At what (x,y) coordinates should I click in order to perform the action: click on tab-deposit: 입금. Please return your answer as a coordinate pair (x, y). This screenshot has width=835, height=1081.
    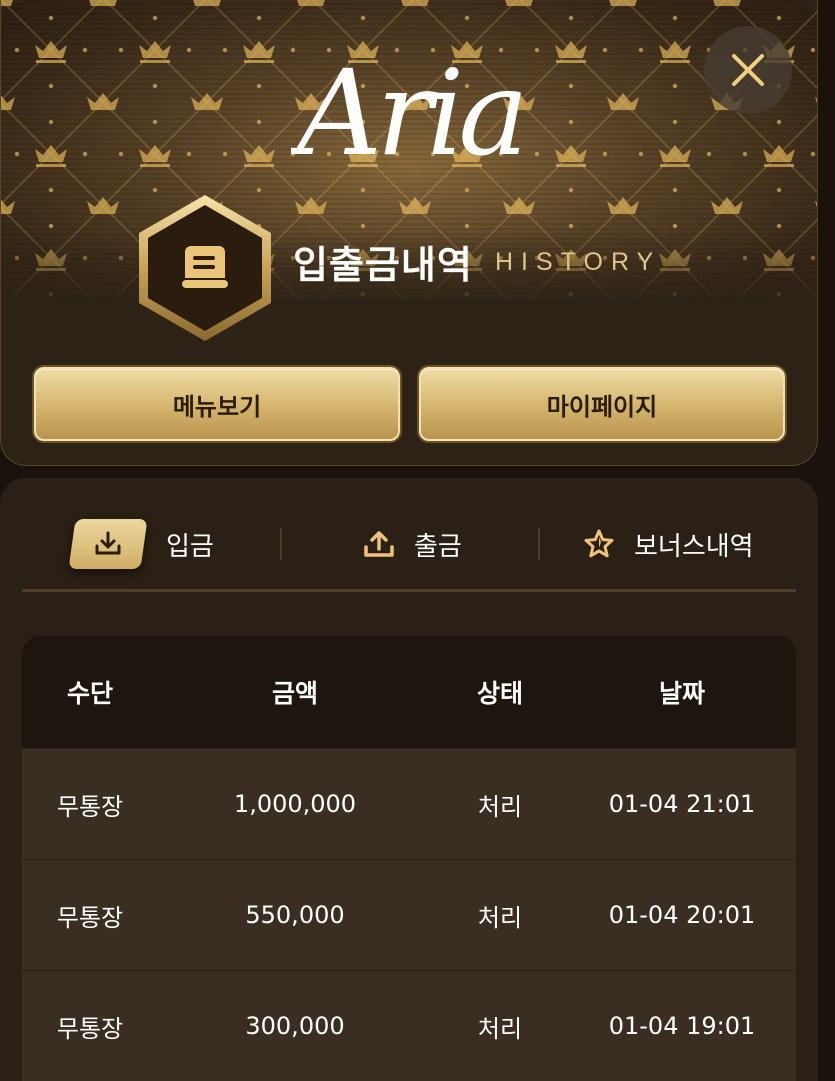
    Looking at the image, I should click on (141, 544).